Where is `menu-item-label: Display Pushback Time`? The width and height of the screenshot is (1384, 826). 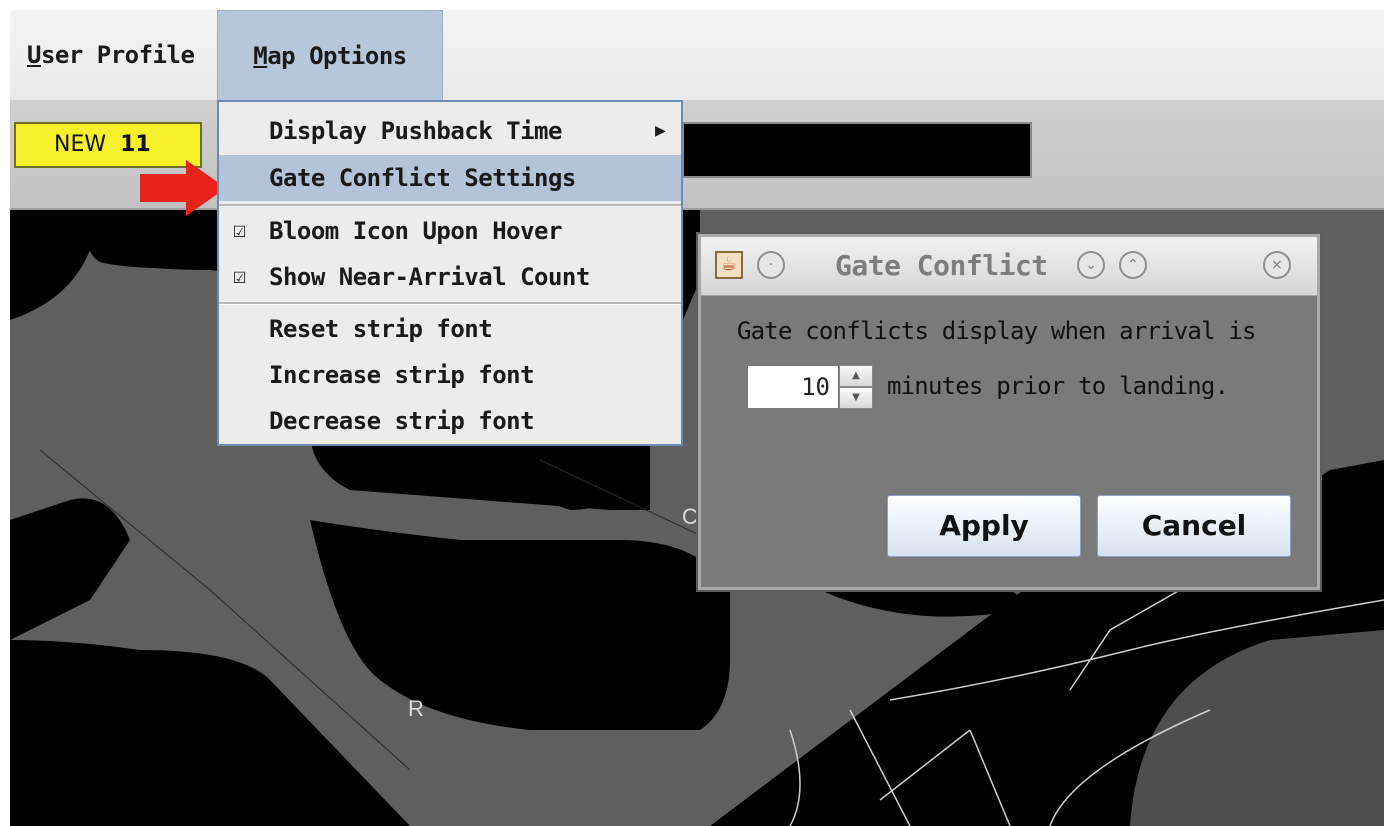 menu-item-label: Display Pushback Time is located at coordinates (415, 131).